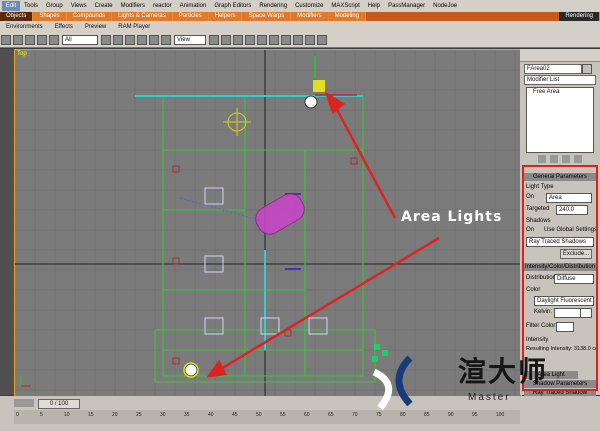  Describe the element at coordinates (445, 6) in the screenshot. I see `menu-nodejoe: NodeJoe` at that location.